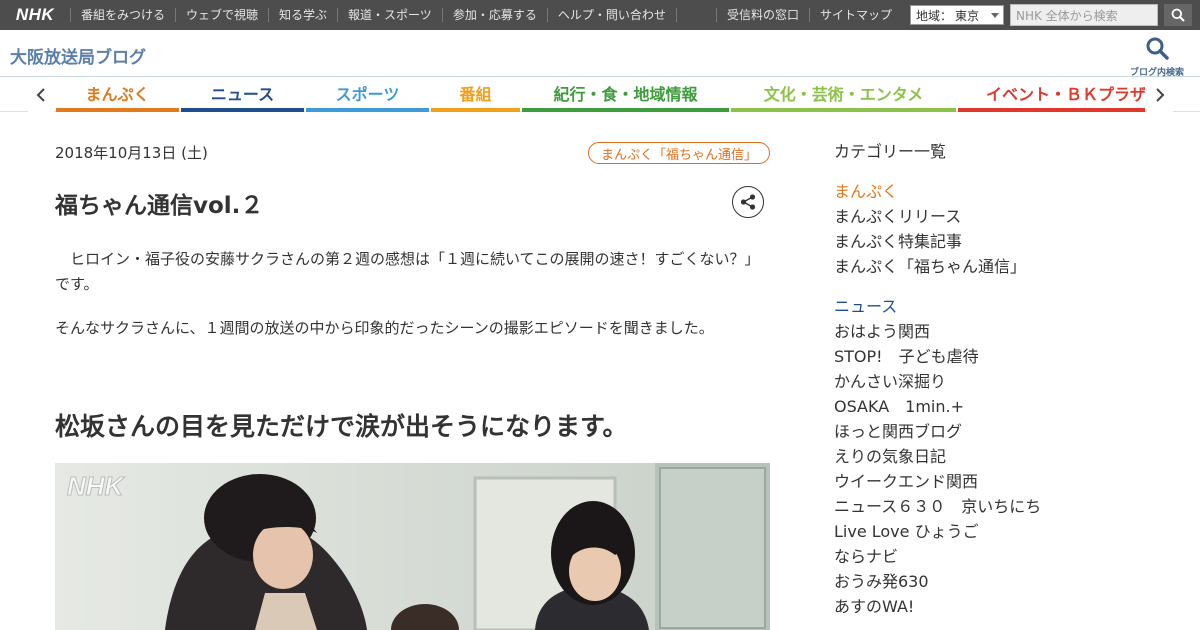 The image size is (1200, 630). Describe the element at coordinates (78, 55) in the screenshot. I see `blog-title: 大阪放送局ブログ` at that location.